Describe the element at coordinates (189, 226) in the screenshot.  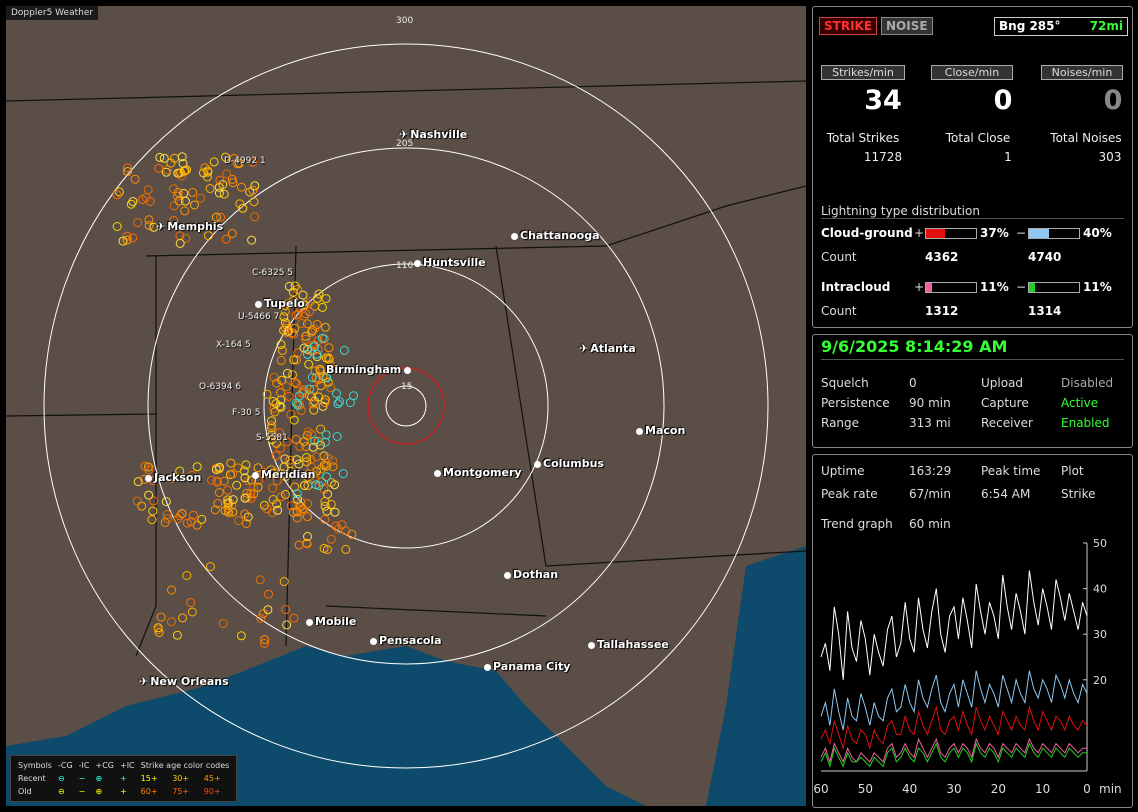
I see `city-memphis: ✈ Memphis` at that location.